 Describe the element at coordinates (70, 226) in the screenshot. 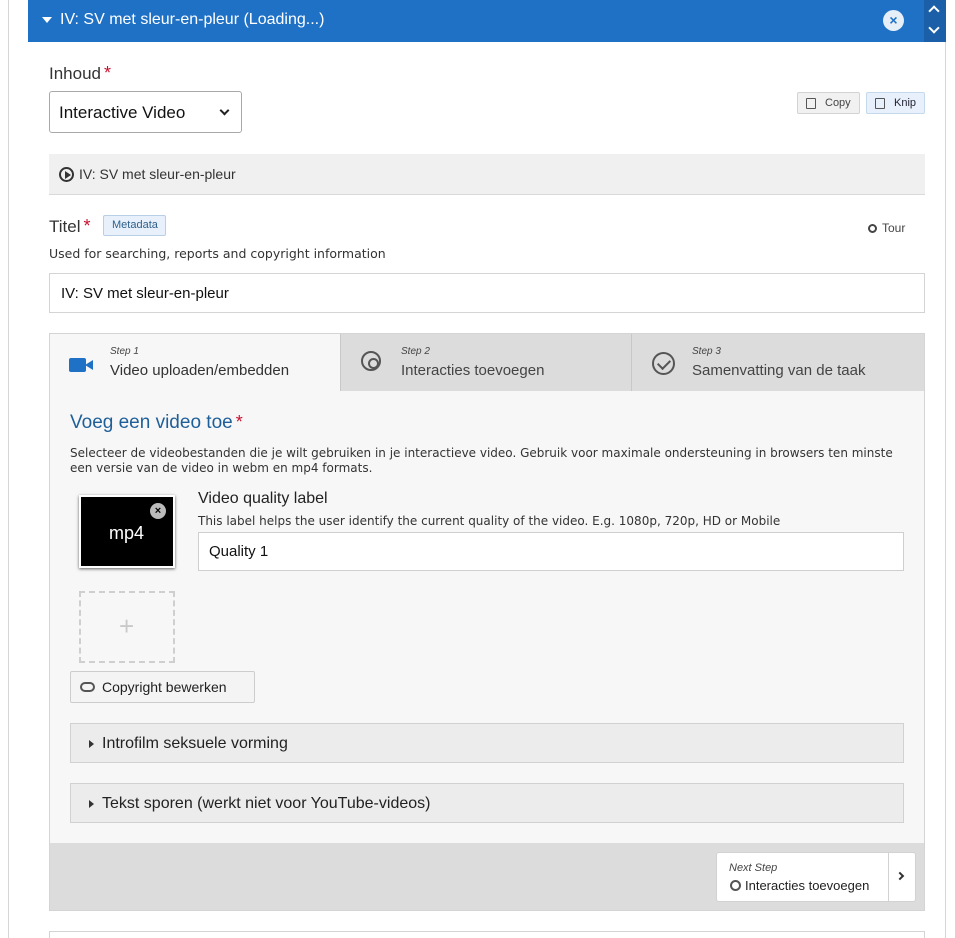

I see `titel-label: Titel *` at that location.